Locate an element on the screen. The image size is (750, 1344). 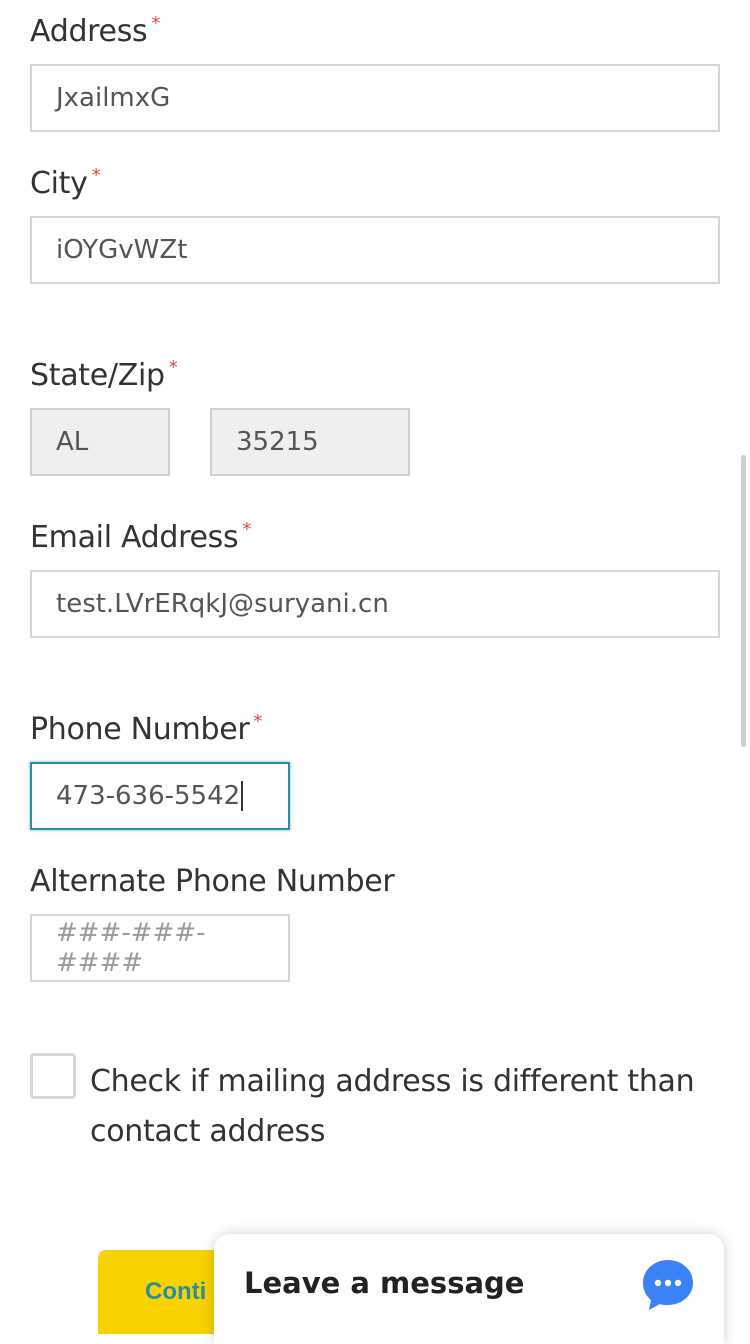
state-value: AL is located at coordinates (72, 442).